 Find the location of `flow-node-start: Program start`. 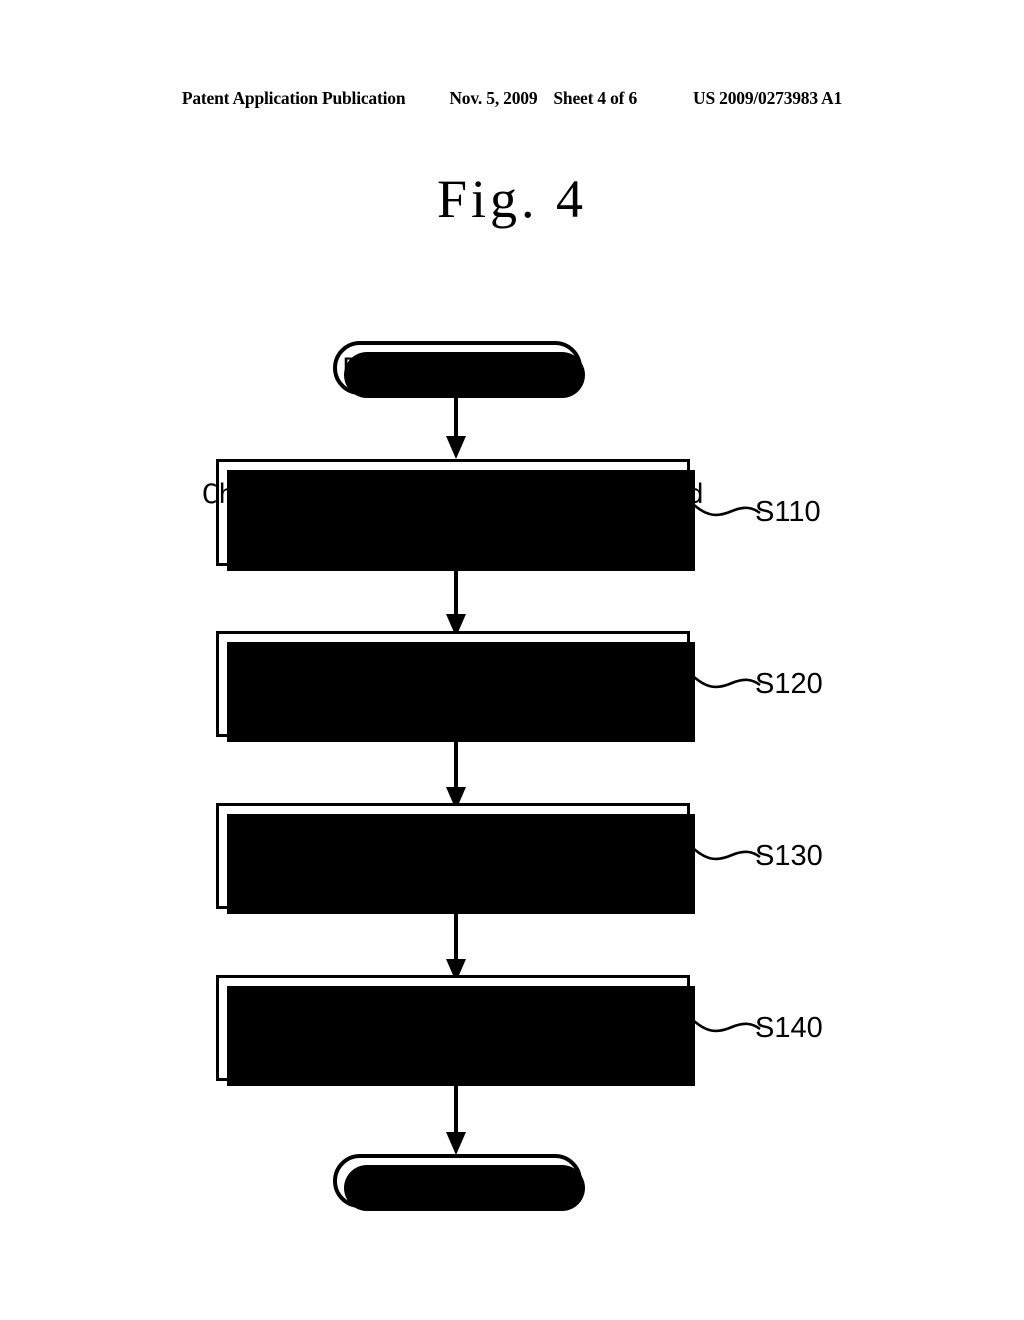

flow-node-start: Program start is located at coordinates (459, 369).